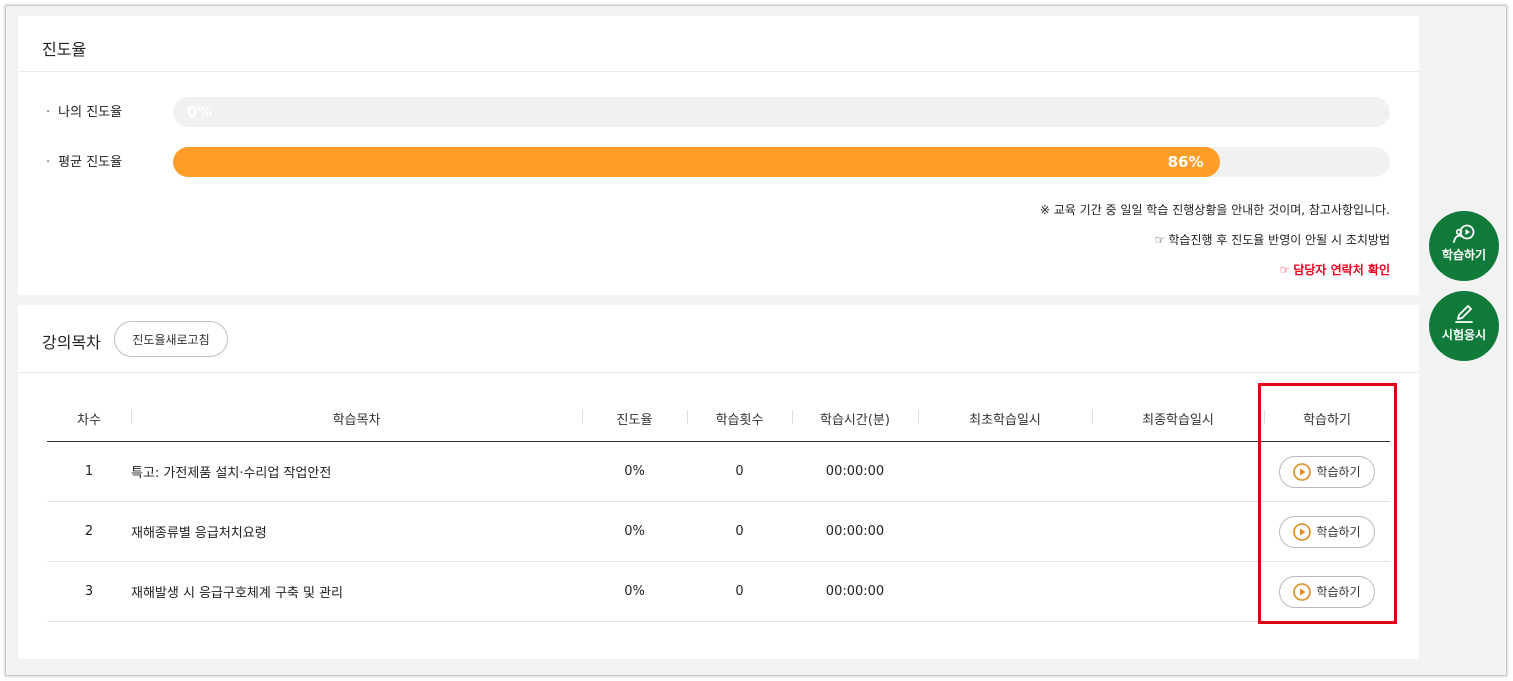  What do you see at coordinates (200, 112) in the screenshot?
I see `my-progress-value: 0%` at bounding box center [200, 112].